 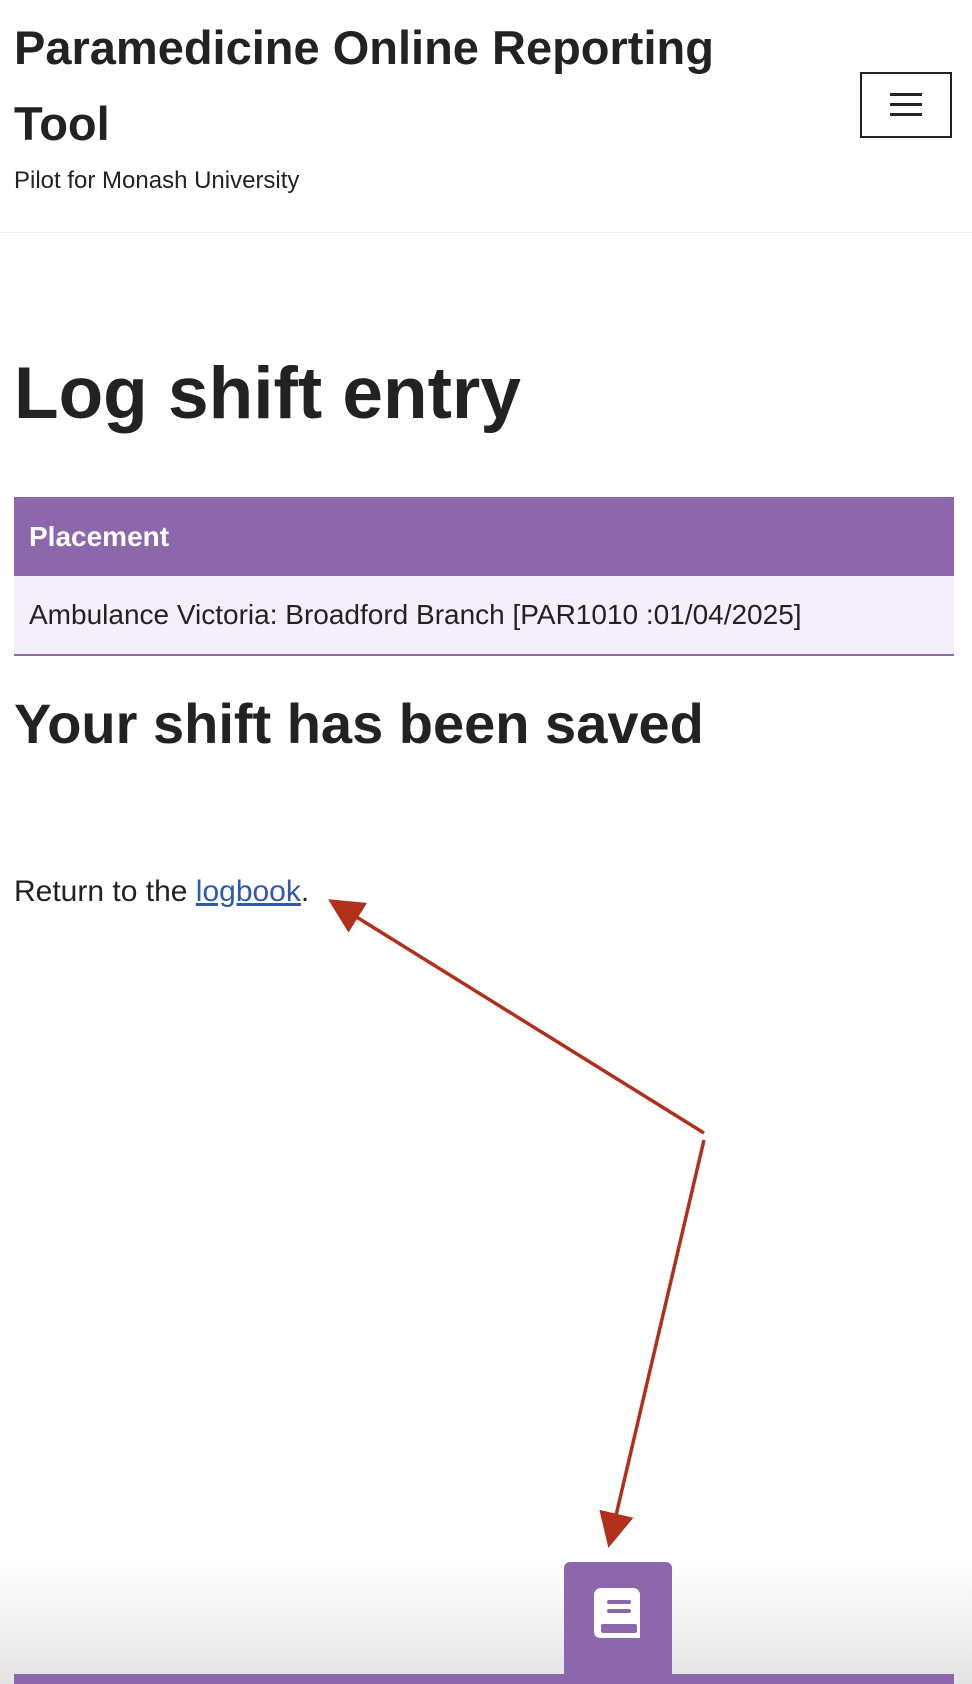 What do you see at coordinates (484, 1679) in the screenshot?
I see `bottom-navigation-bar` at bounding box center [484, 1679].